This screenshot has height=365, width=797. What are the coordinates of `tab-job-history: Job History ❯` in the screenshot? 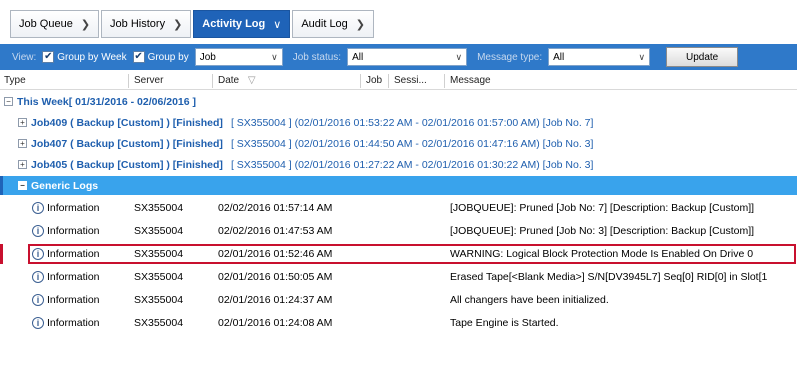 It's located at (146, 24).